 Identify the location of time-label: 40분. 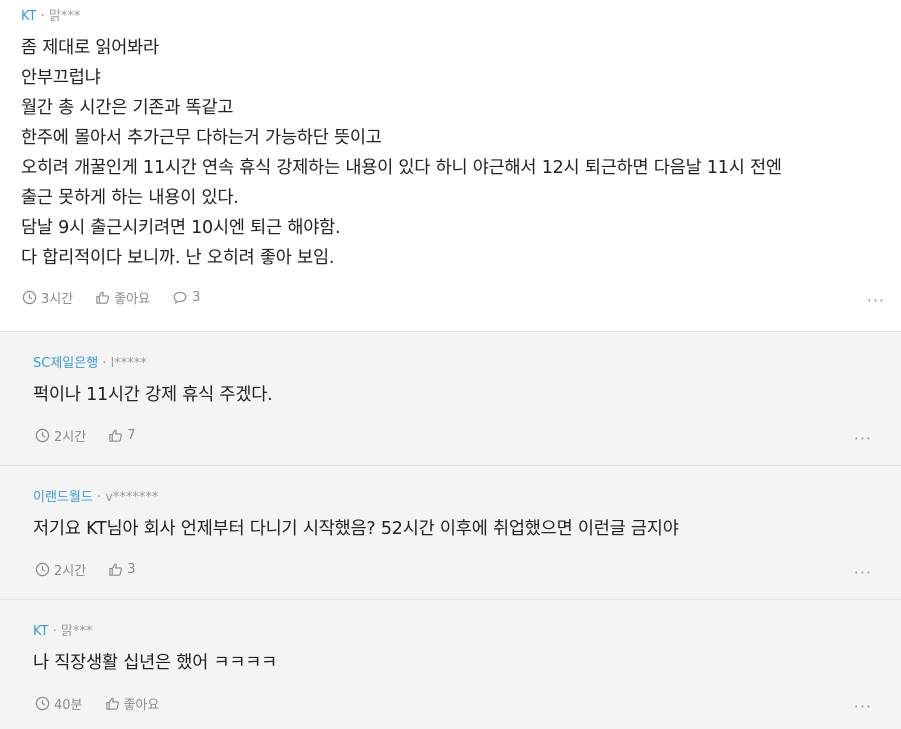
(68, 705).